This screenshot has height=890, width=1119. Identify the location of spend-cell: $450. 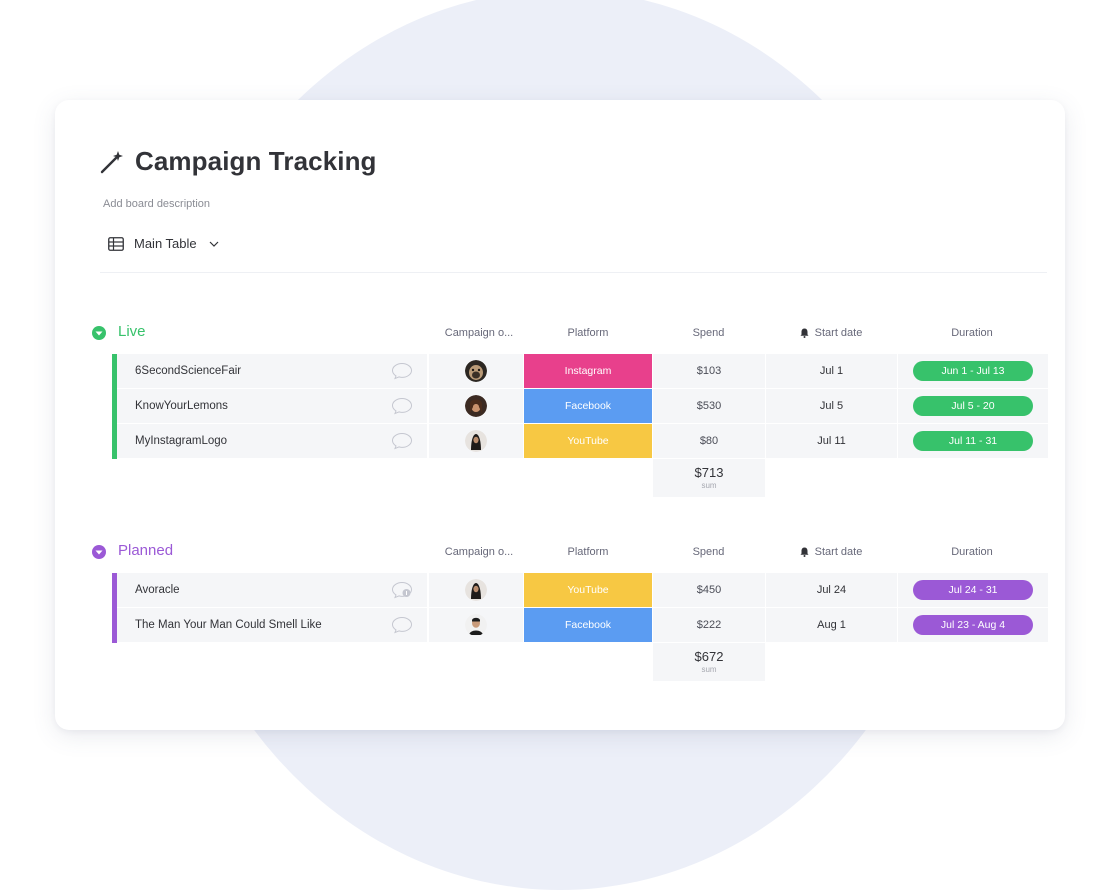
(709, 590).